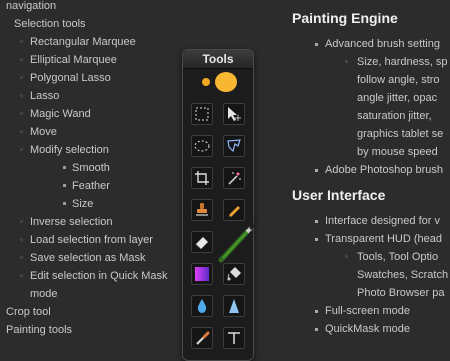  What do you see at coordinates (394, 116) in the screenshot?
I see `bullet-continuation: saturation jitter,` at bounding box center [394, 116].